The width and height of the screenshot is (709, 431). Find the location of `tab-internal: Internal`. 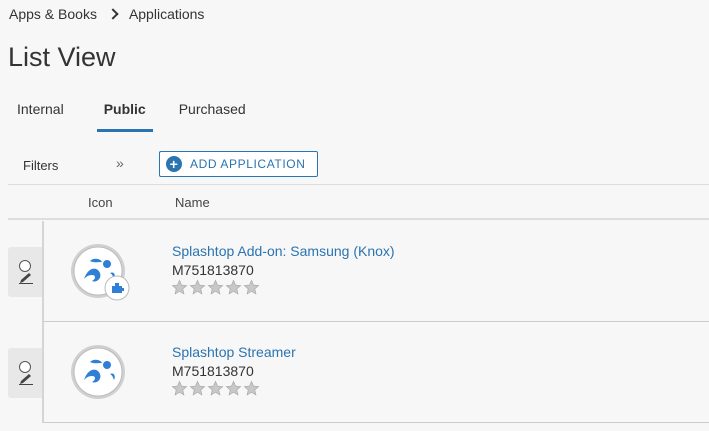

tab-internal: Internal is located at coordinates (40, 114).